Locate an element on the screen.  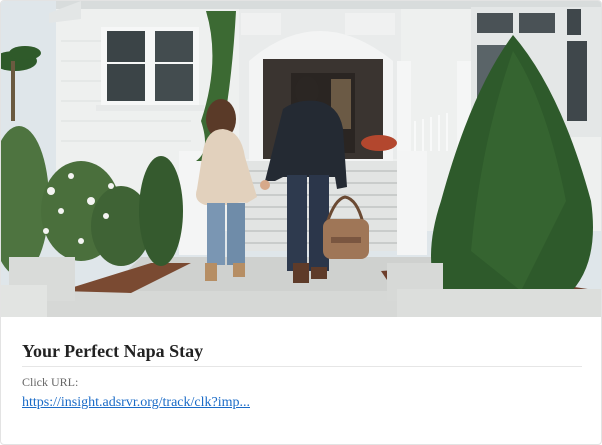
ad-title: Your Perfect Napa Stay is located at coordinates (113, 351).